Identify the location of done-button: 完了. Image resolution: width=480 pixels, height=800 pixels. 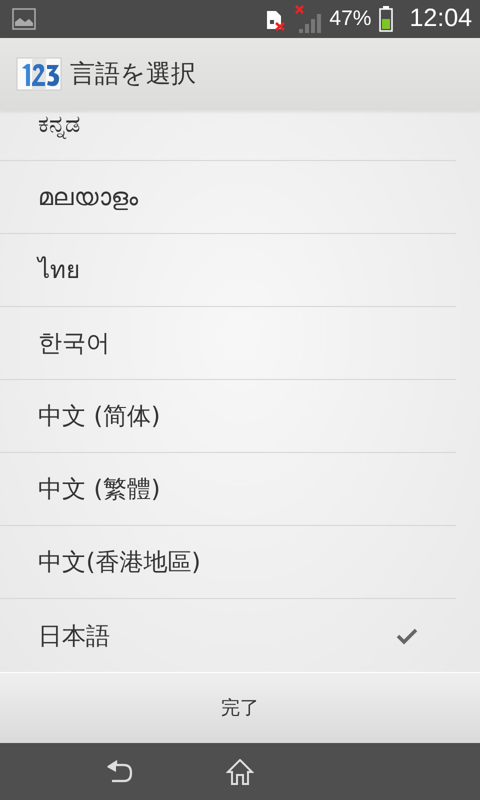
(240, 707).